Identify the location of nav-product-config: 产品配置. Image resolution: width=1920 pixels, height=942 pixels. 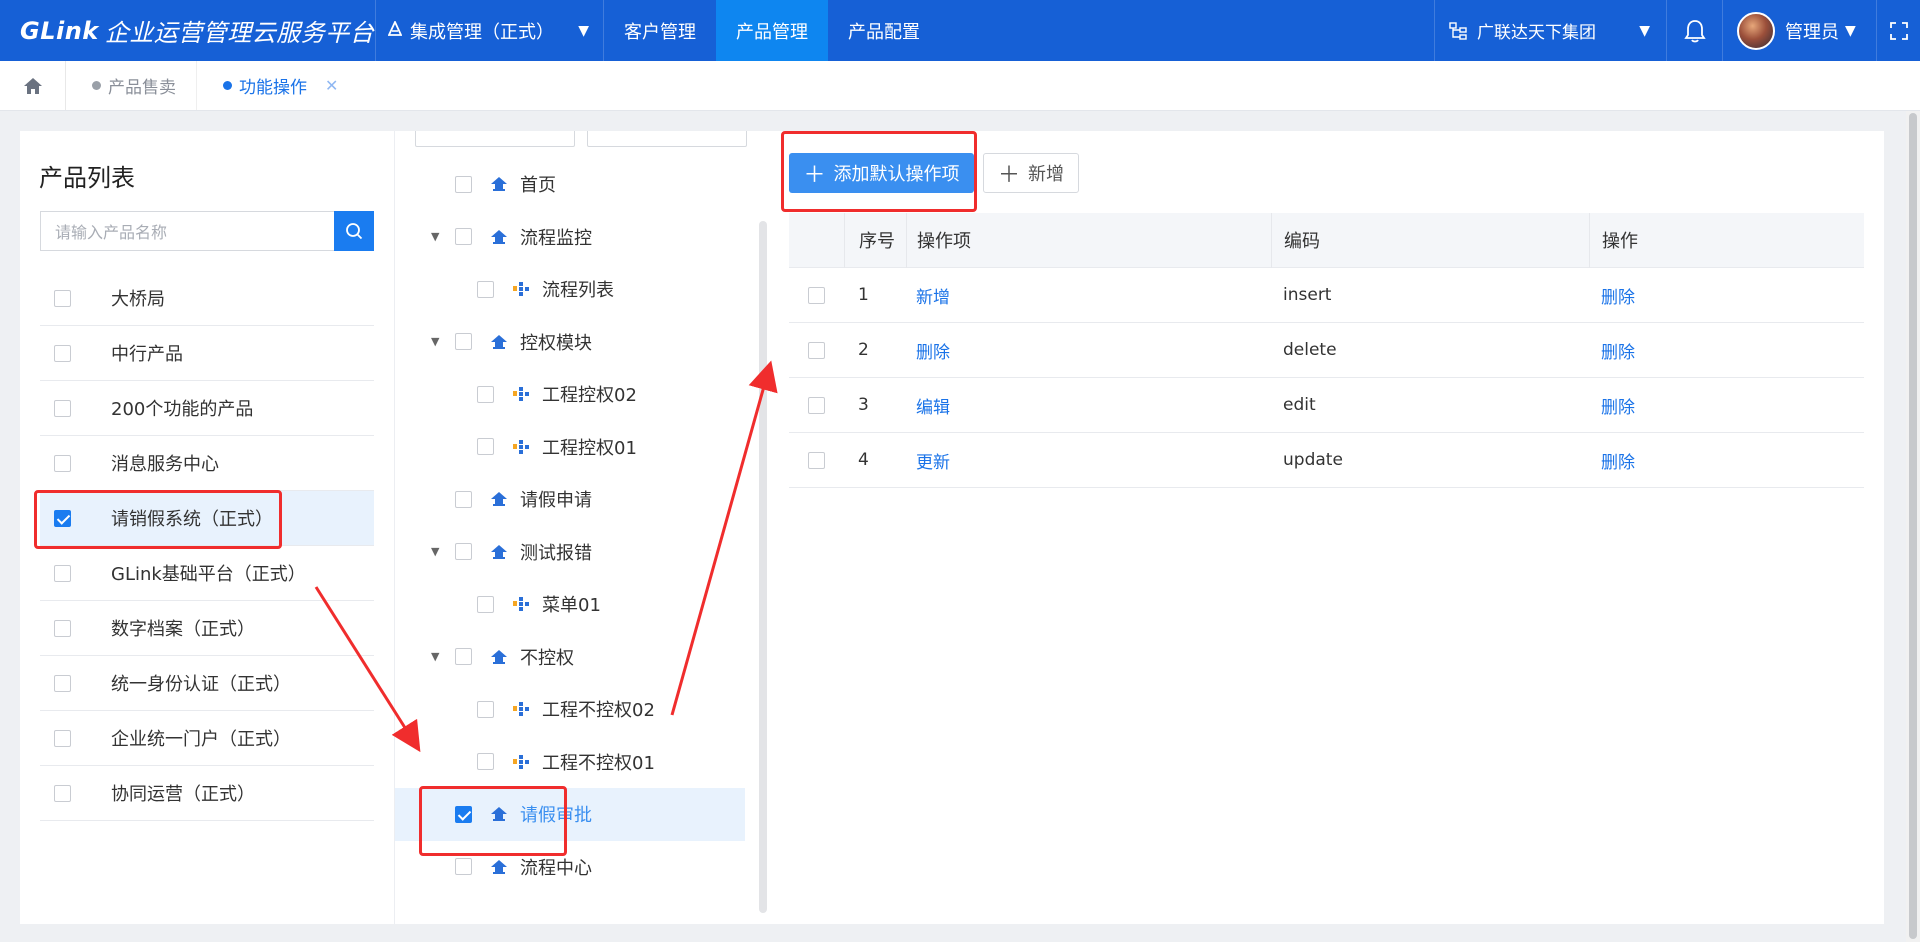
(884, 30).